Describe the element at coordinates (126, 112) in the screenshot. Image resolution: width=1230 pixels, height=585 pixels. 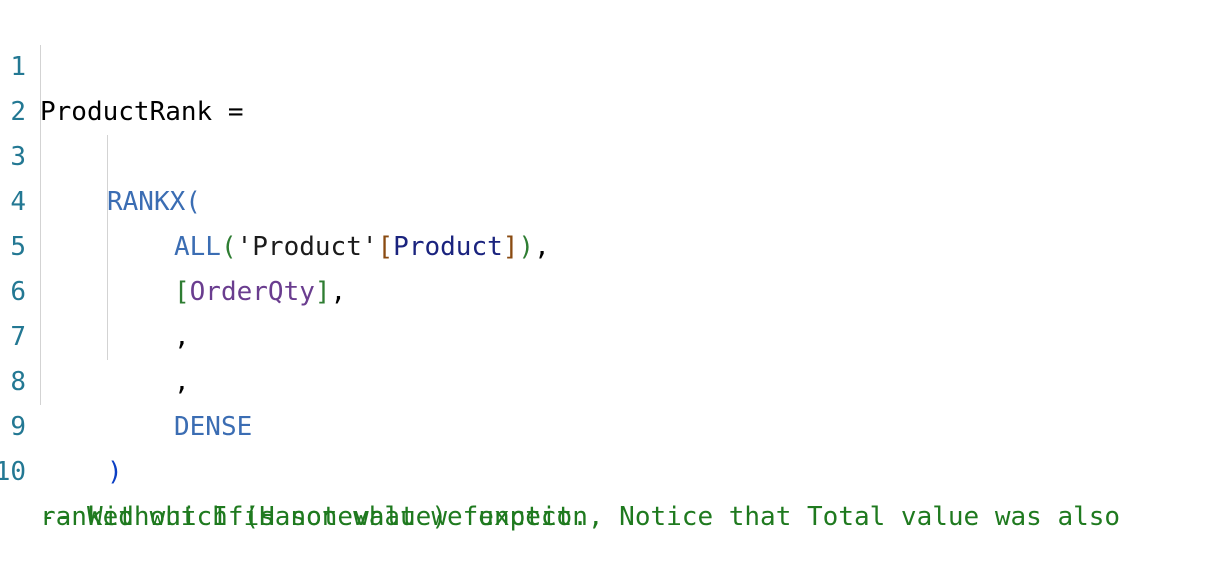
I see `measure-name: ProductRank` at that location.